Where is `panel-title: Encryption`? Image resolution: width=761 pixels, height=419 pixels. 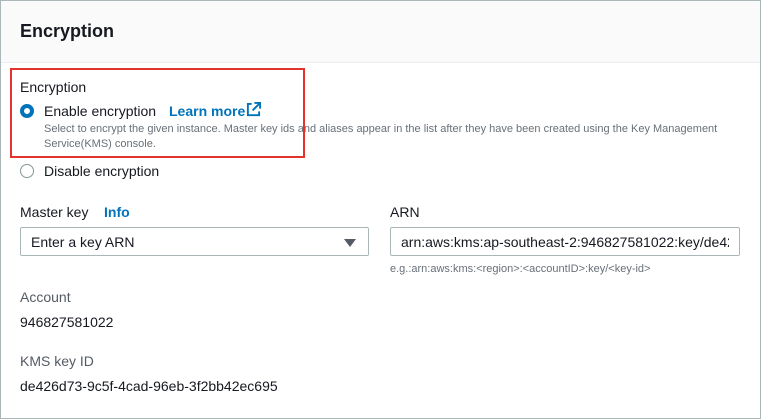
panel-title: Encryption is located at coordinates (67, 31).